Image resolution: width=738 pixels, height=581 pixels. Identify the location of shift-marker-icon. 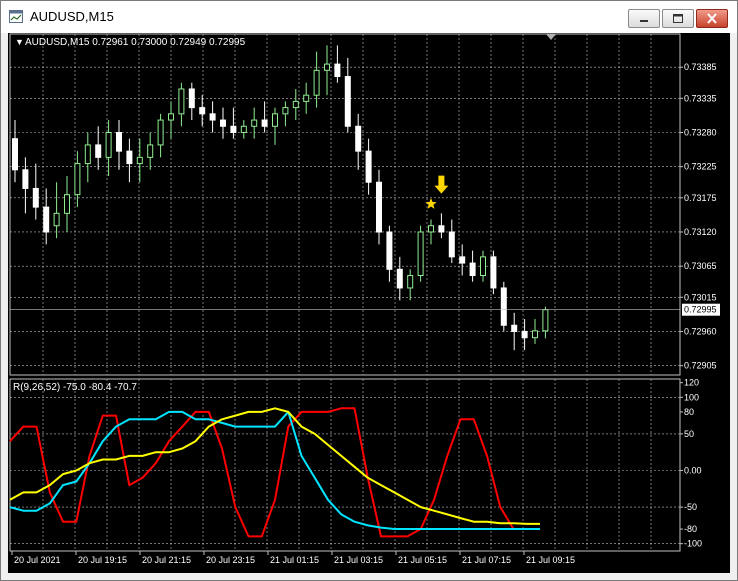
(551, 37).